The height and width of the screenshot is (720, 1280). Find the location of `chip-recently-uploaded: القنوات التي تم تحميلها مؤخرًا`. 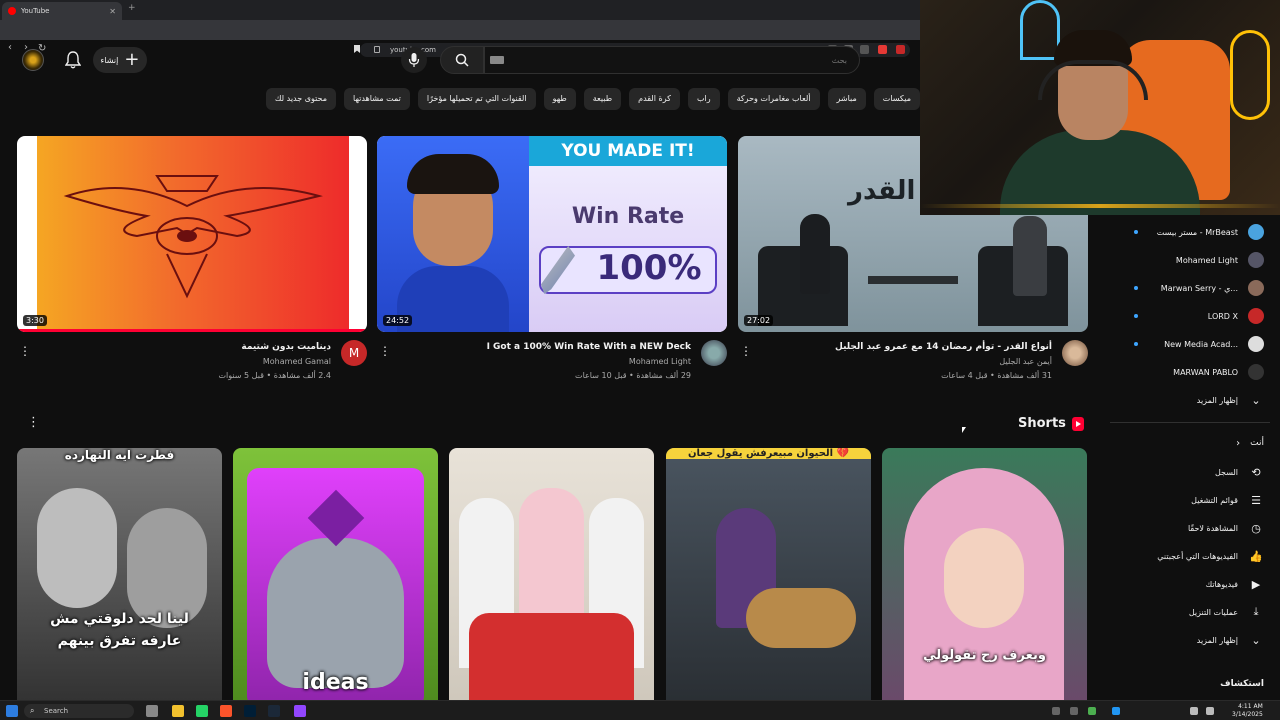

chip-recently-uploaded: القنوات التي تم تحميلها مؤخرًا is located at coordinates (476, 99).